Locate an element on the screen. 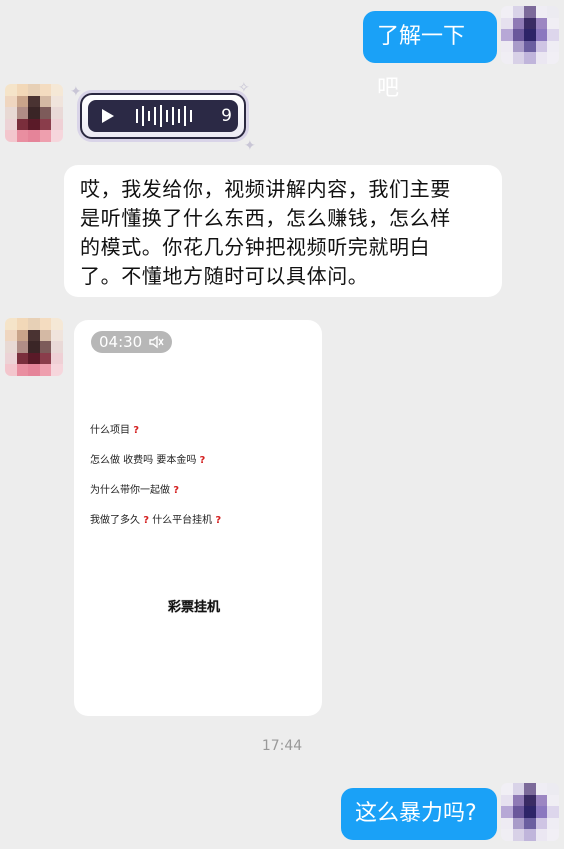 This screenshot has height=849, width=564. video-caption-line: 怎么做 收费吗 要本金吗 ? is located at coordinates (148, 460).